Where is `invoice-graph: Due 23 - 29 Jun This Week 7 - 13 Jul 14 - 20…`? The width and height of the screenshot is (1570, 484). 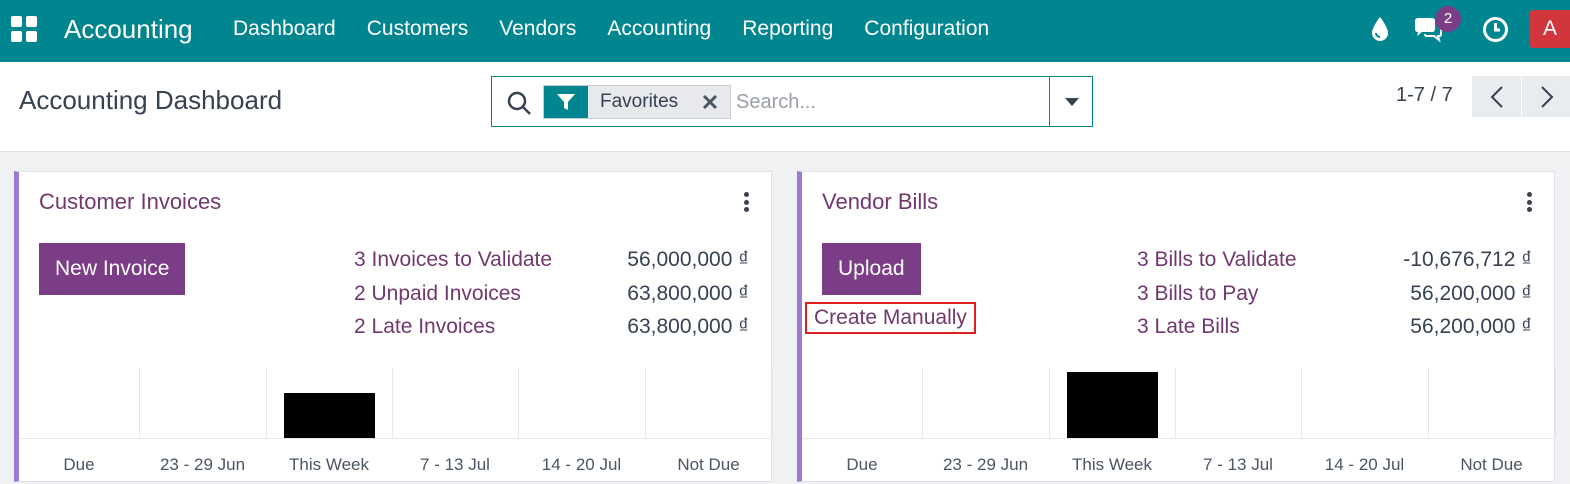 invoice-graph: Due 23 - 29 Jun This Week 7 - 13 Jul 14 - 20… is located at coordinates (396, 425).